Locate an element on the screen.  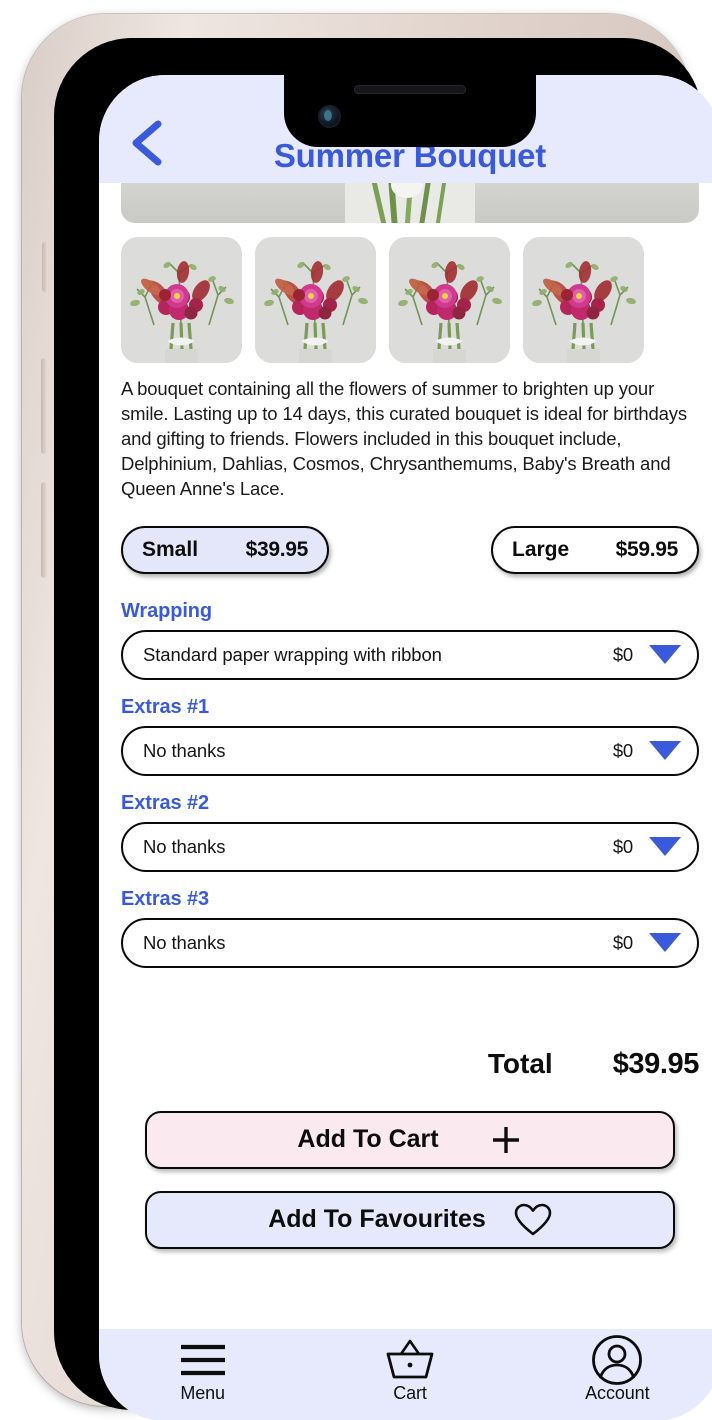
add-to-cart-button: Add To Cart is located at coordinates (410, 1139).